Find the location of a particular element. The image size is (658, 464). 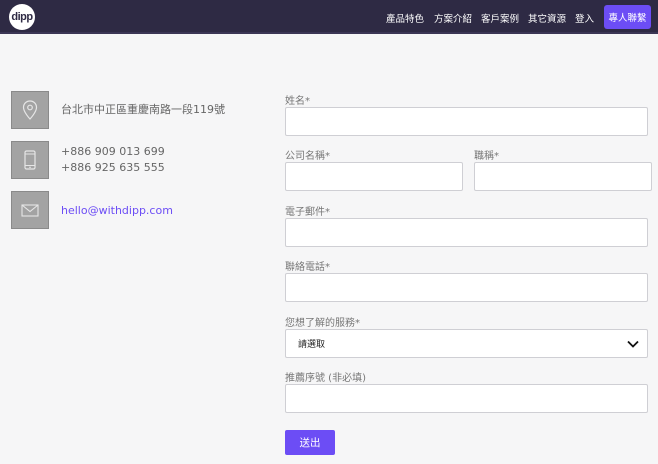

location-pin-icon is located at coordinates (30, 110).